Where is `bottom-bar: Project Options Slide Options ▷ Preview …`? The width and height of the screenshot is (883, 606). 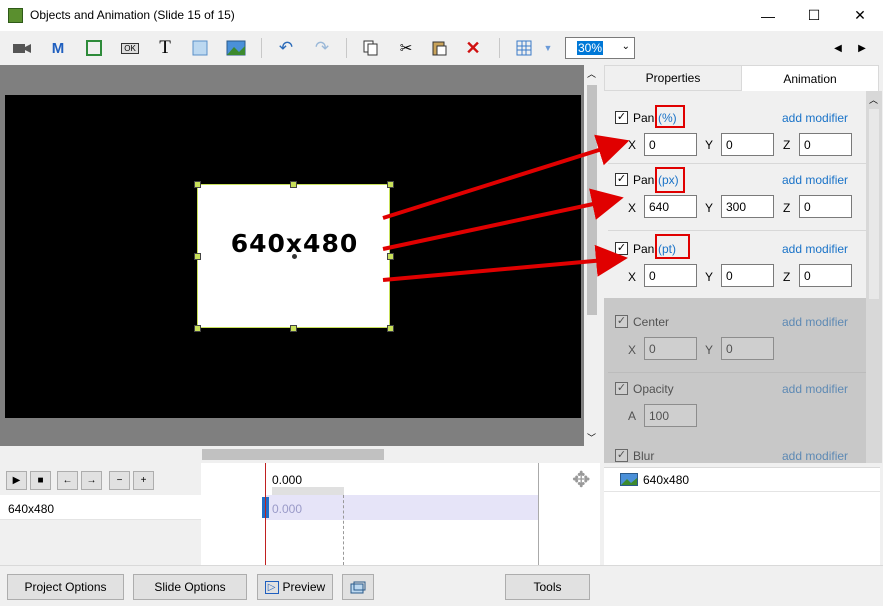
bottom-bar: Project Options Slide Options ▷ Preview … is located at coordinates (441, 585).